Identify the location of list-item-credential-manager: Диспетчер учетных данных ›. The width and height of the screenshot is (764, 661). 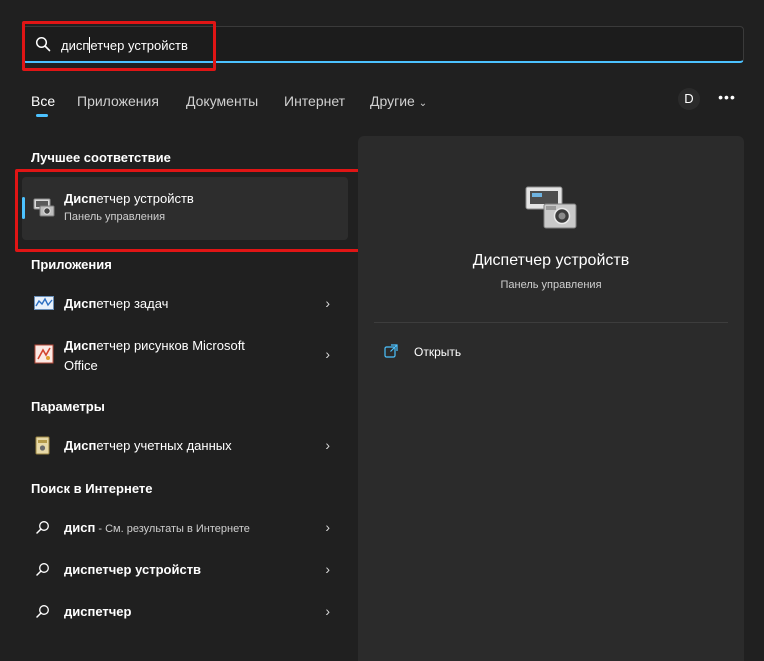
(185, 446).